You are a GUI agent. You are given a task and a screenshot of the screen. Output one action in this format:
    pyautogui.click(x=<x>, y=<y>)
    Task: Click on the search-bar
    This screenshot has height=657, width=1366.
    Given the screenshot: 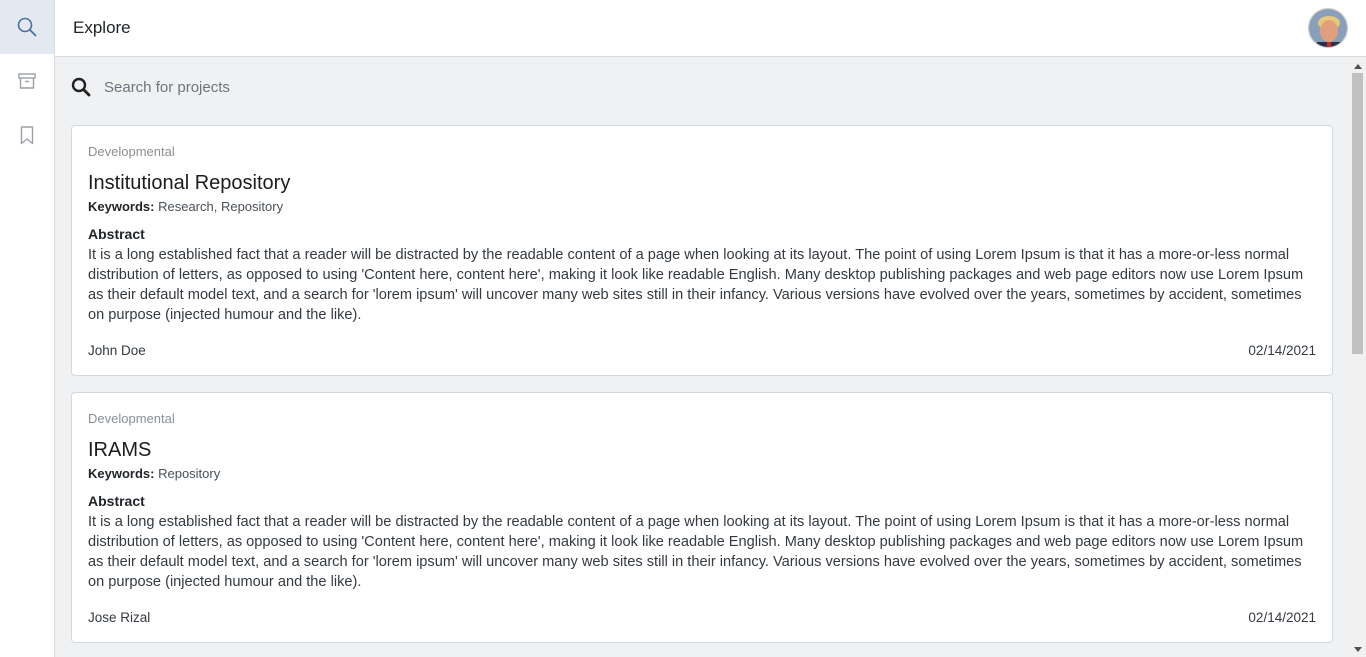 What is the action you would take?
    pyautogui.click(x=371, y=87)
    